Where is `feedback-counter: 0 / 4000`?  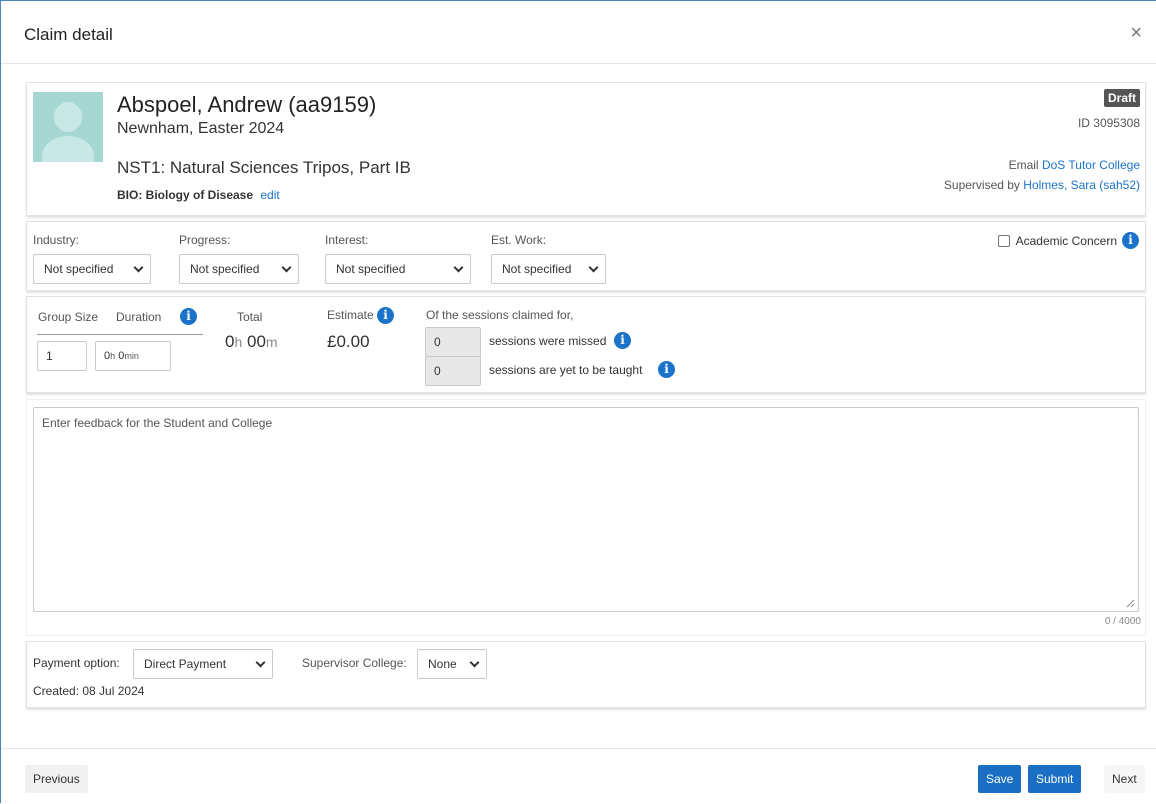 feedback-counter: 0 / 4000 is located at coordinates (1122, 621).